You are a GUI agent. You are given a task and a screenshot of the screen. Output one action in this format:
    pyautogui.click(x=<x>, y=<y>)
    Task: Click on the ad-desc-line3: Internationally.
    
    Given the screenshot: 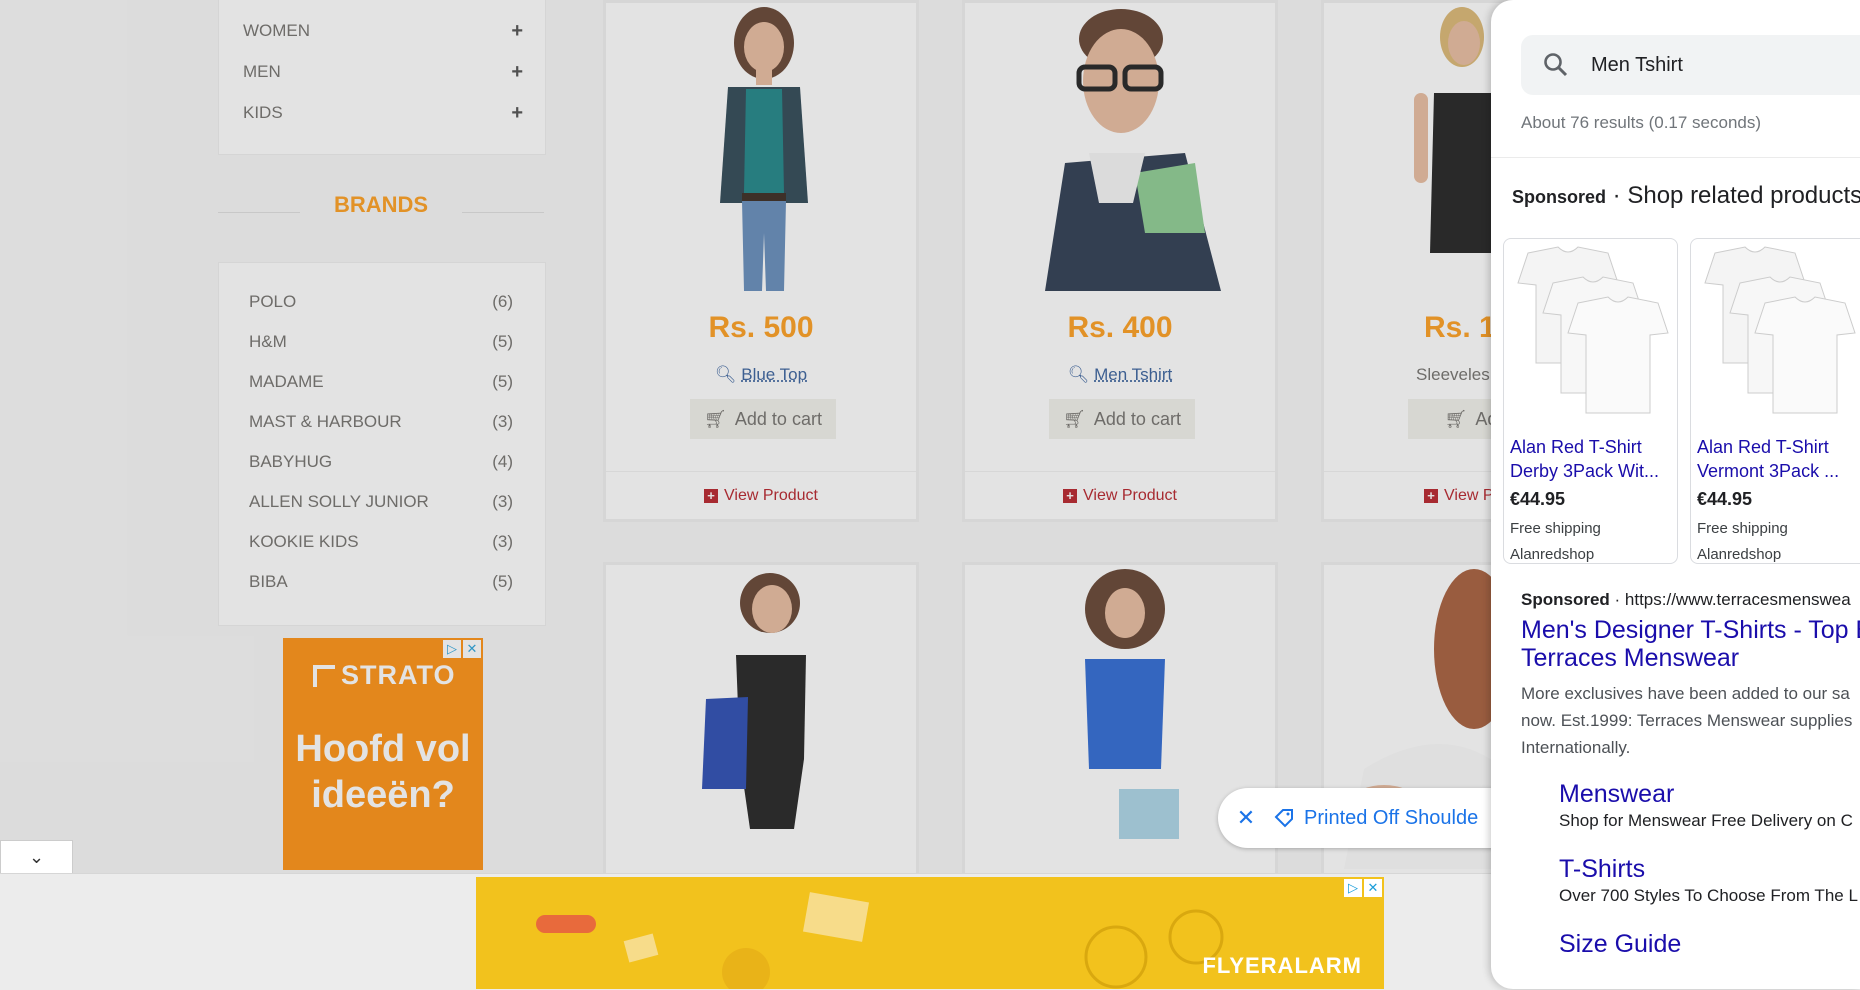 What is the action you would take?
    pyautogui.click(x=1576, y=747)
    